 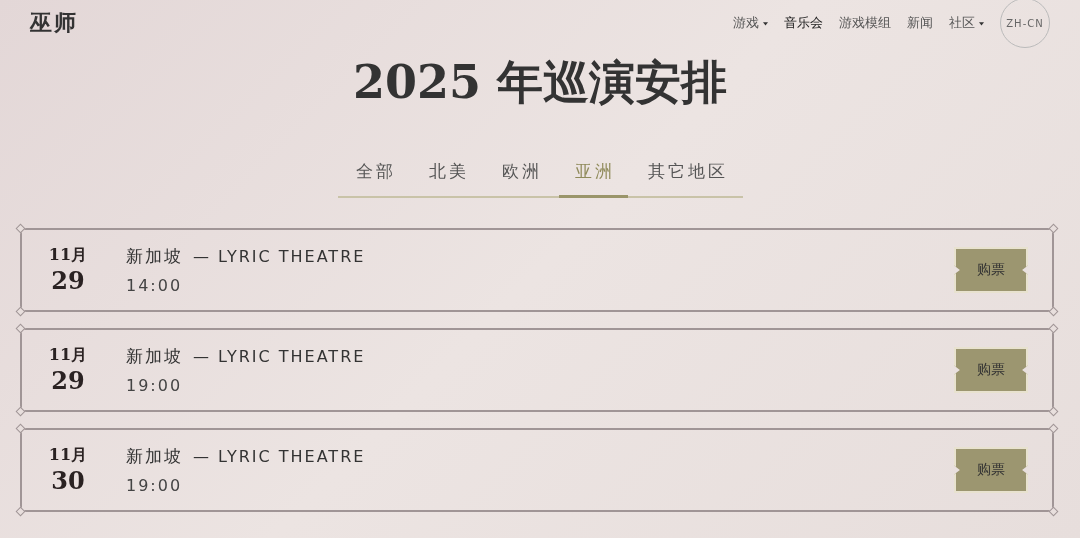 What do you see at coordinates (54, 23) in the screenshot?
I see `logo: 巫师` at bounding box center [54, 23].